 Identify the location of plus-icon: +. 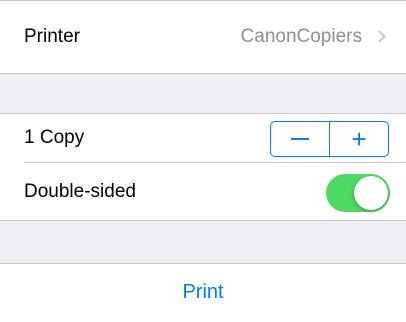
(359, 139).